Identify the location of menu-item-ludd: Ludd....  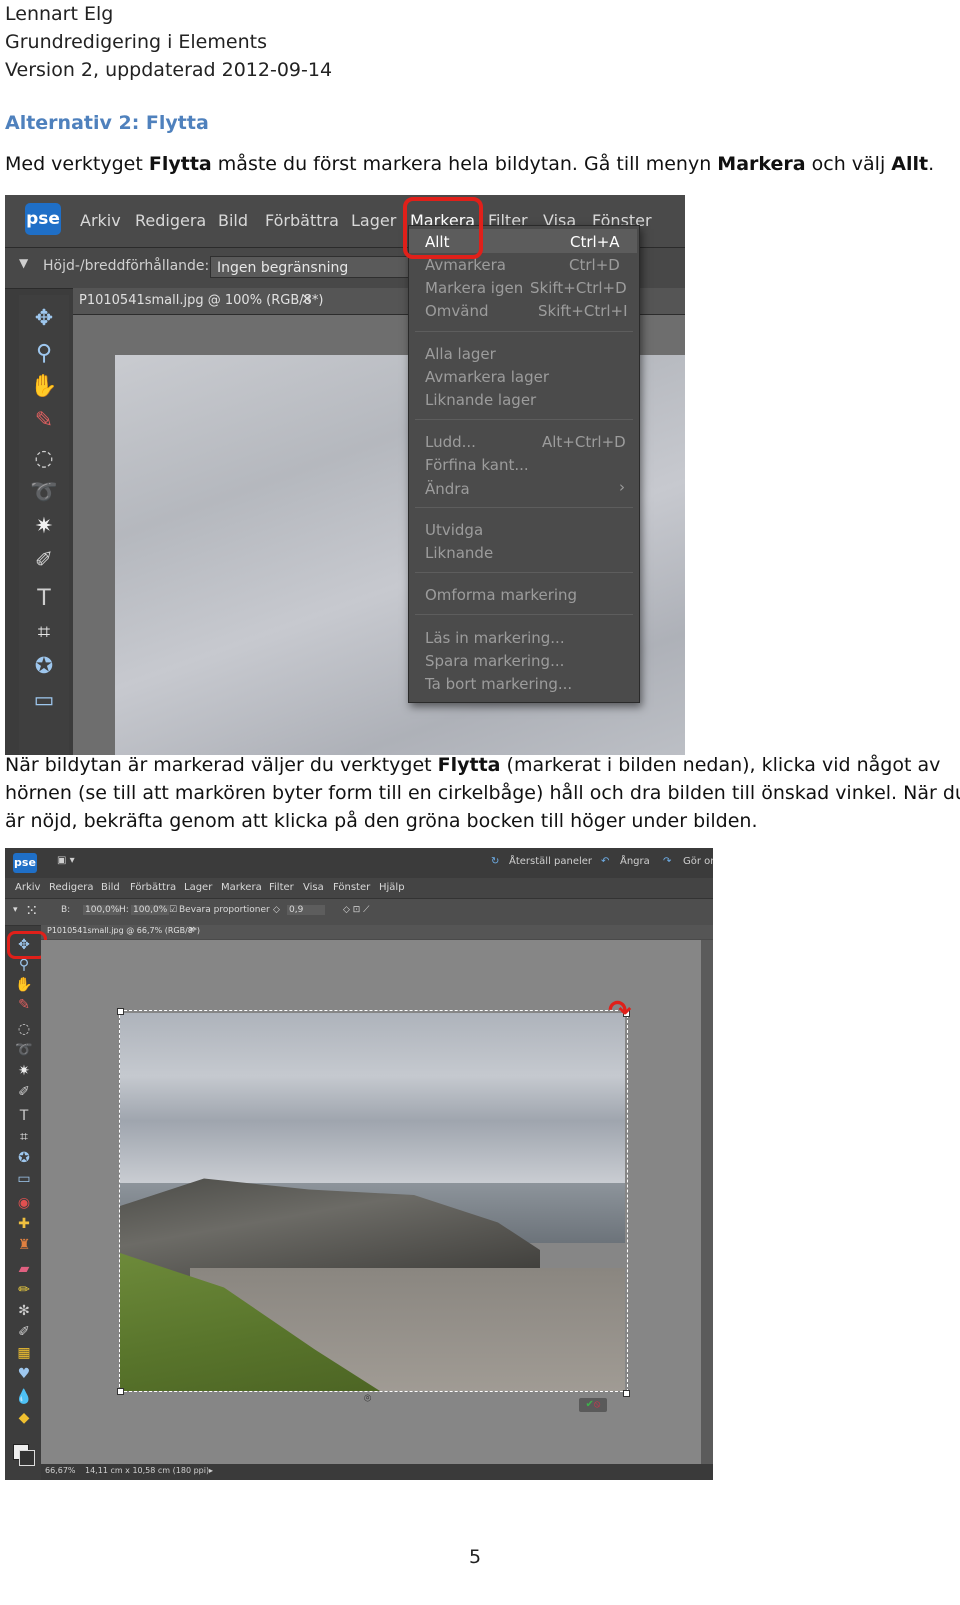
(450, 442).